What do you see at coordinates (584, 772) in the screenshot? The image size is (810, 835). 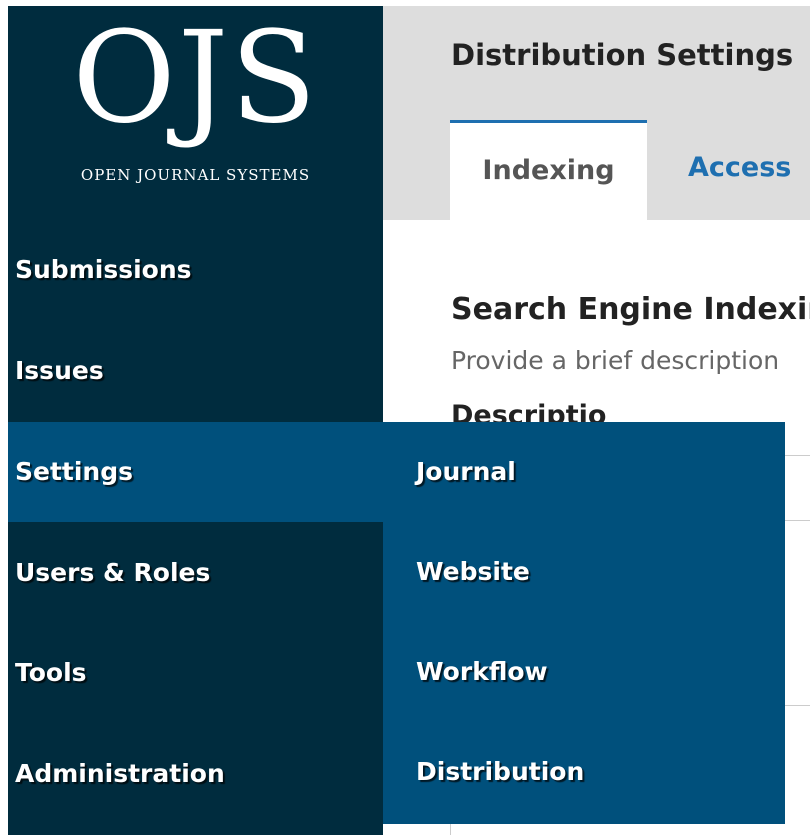 I see `submenu-item-distribution: Distribution` at bounding box center [584, 772].